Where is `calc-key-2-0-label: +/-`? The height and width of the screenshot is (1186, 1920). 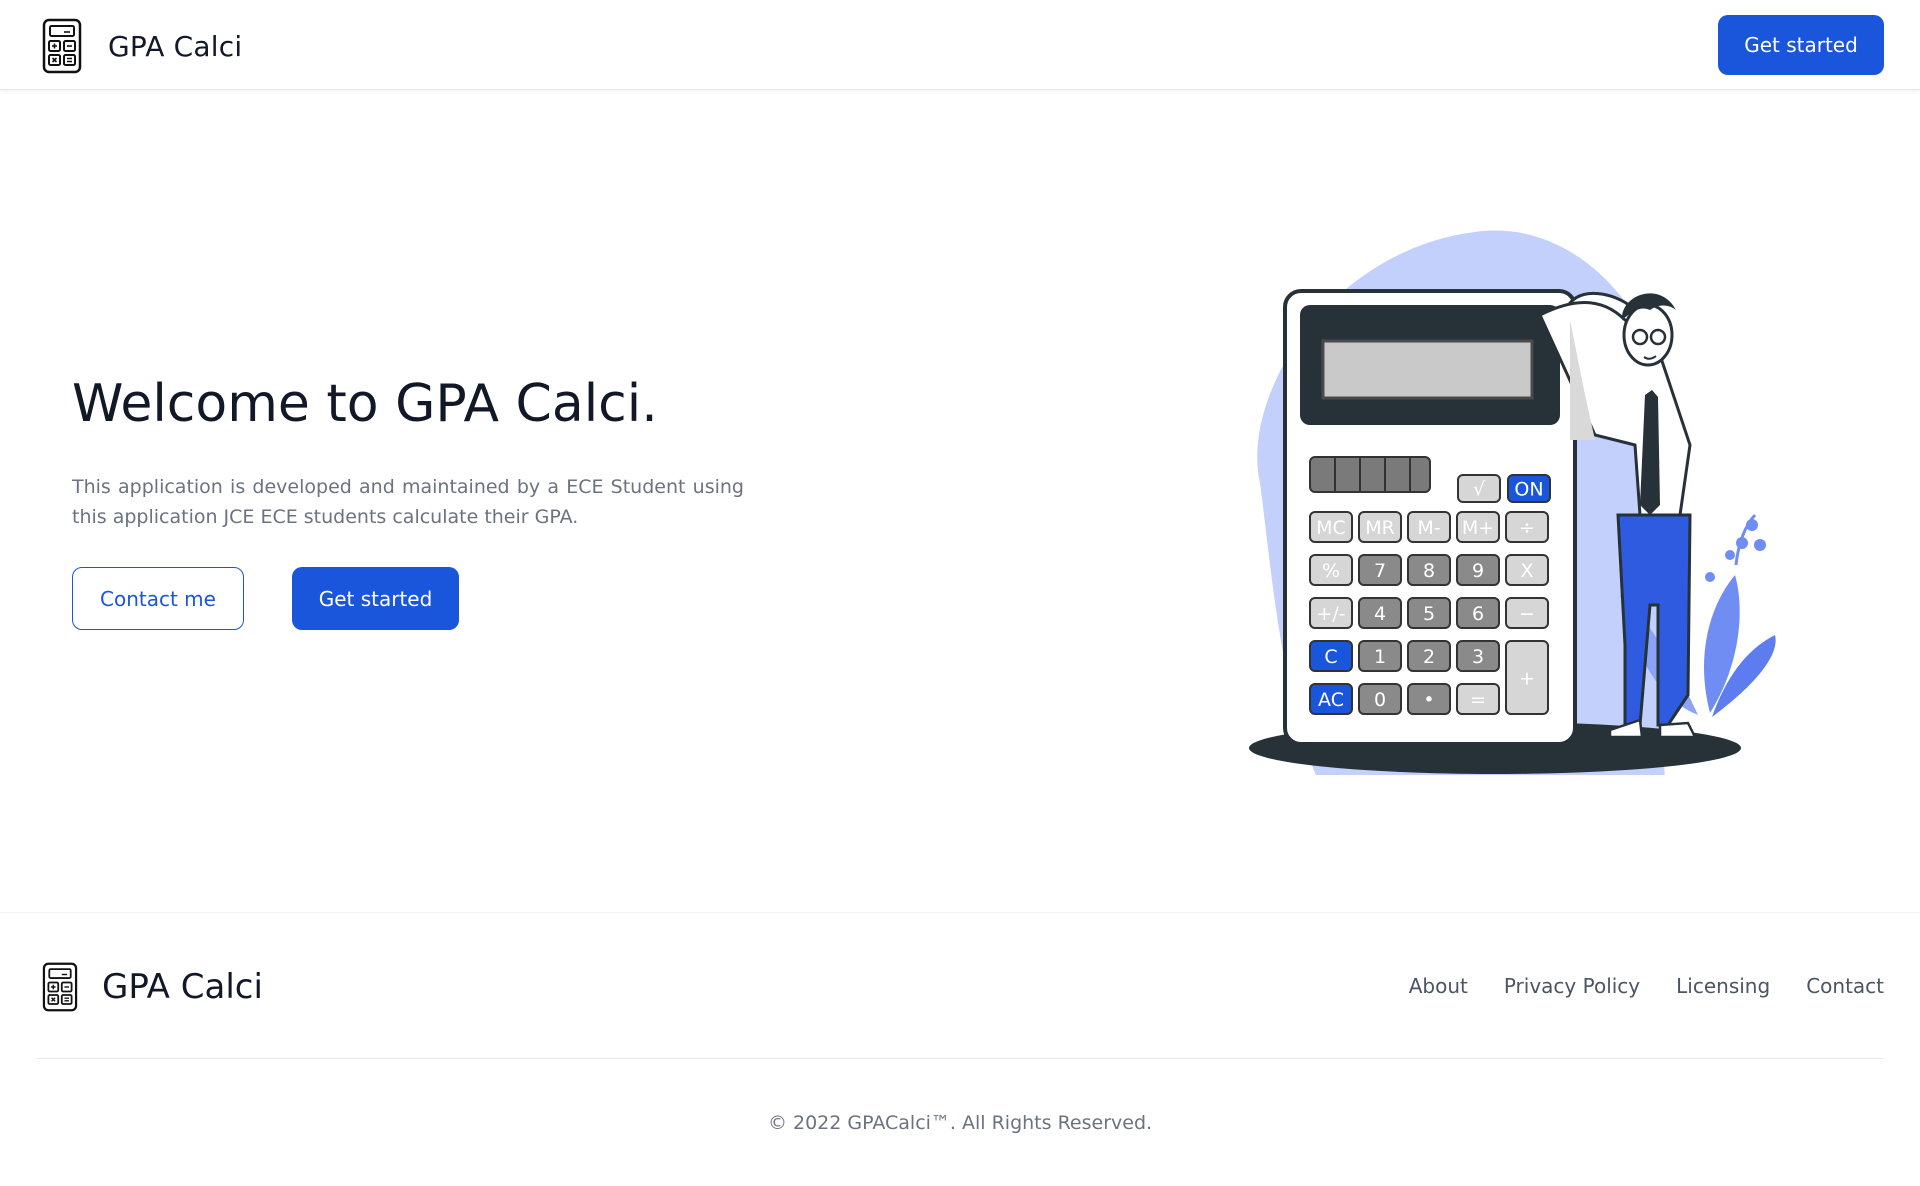 calc-key-2-0-label: +/- is located at coordinates (1330, 614).